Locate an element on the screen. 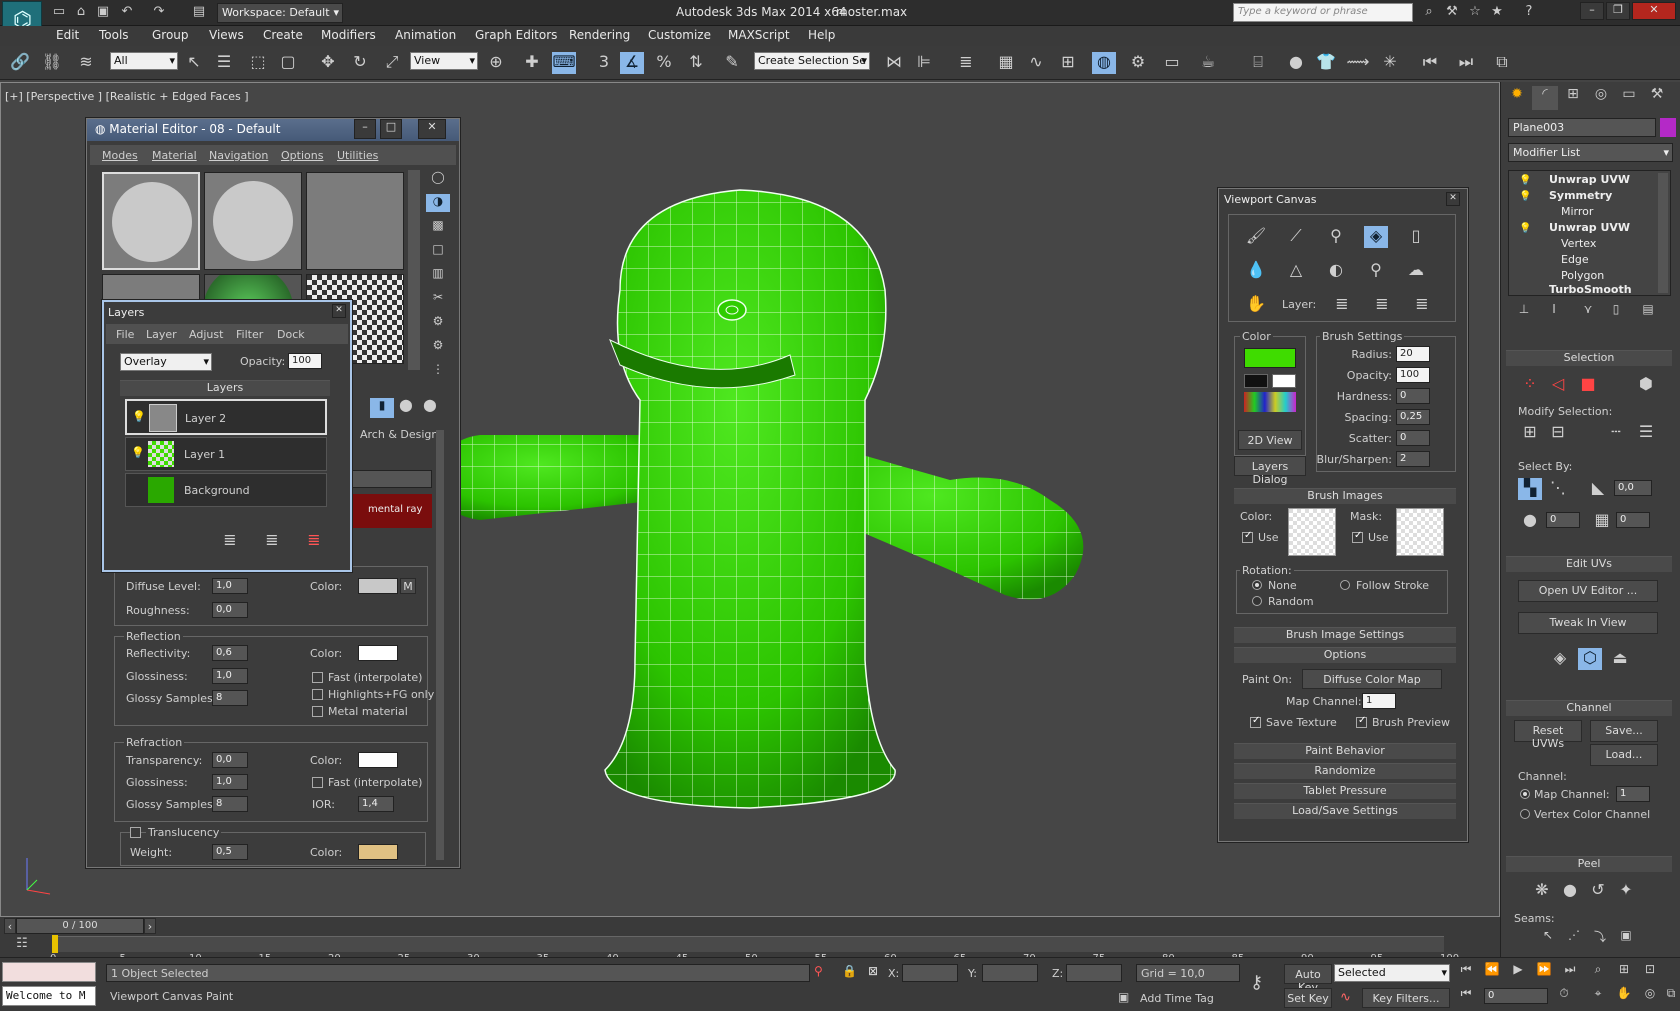 The image size is (1680, 1011). menu-tools: Tools is located at coordinates (114, 35).